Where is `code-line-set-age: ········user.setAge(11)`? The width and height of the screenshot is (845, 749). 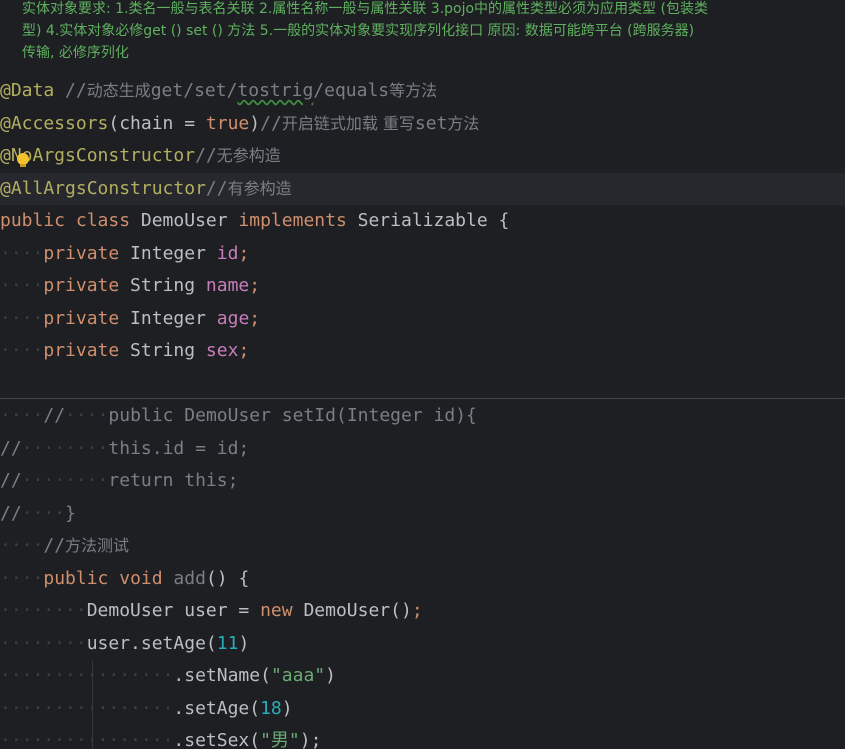 code-line-set-age: ········user.setAge(11) is located at coordinates (422, 644).